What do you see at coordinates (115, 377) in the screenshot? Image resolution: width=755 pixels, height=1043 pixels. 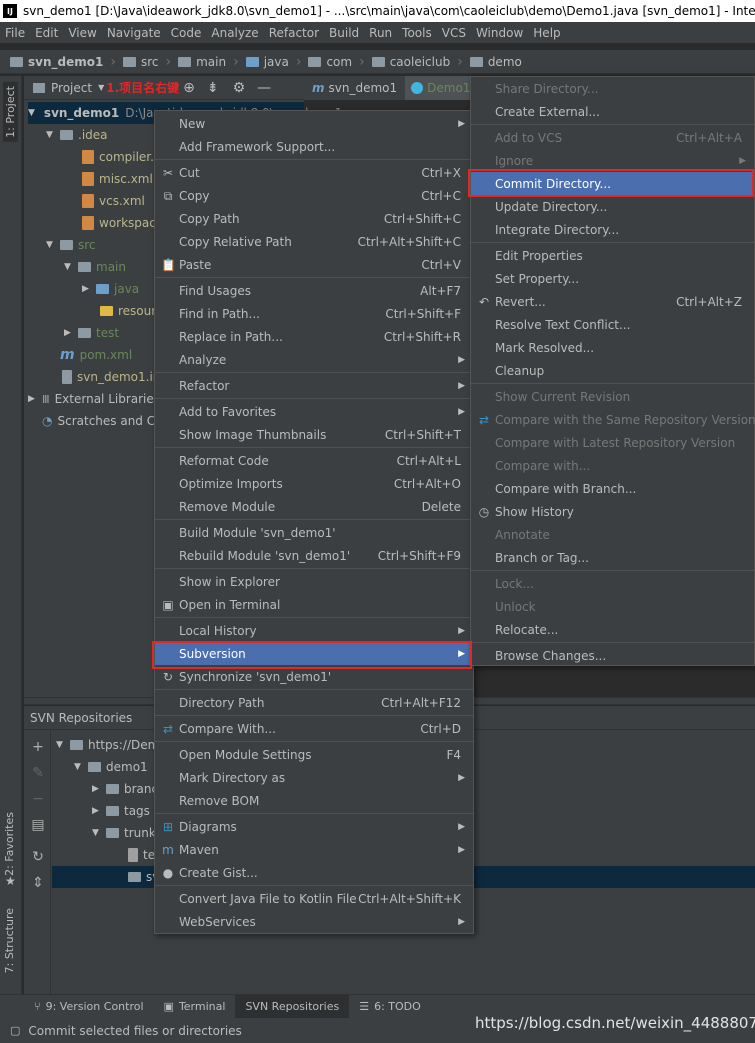 I see `tree-item-iml: svn_demo1.iml` at bounding box center [115, 377].